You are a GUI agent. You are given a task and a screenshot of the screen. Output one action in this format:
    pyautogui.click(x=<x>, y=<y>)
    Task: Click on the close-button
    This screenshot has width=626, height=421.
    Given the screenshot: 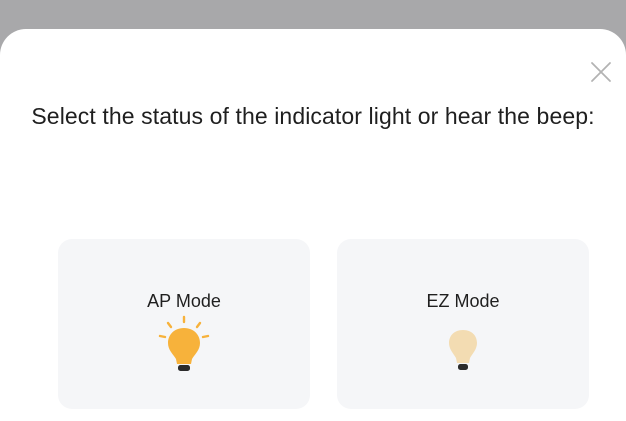 What is the action you would take?
    pyautogui.click(x=601, y=72)
    